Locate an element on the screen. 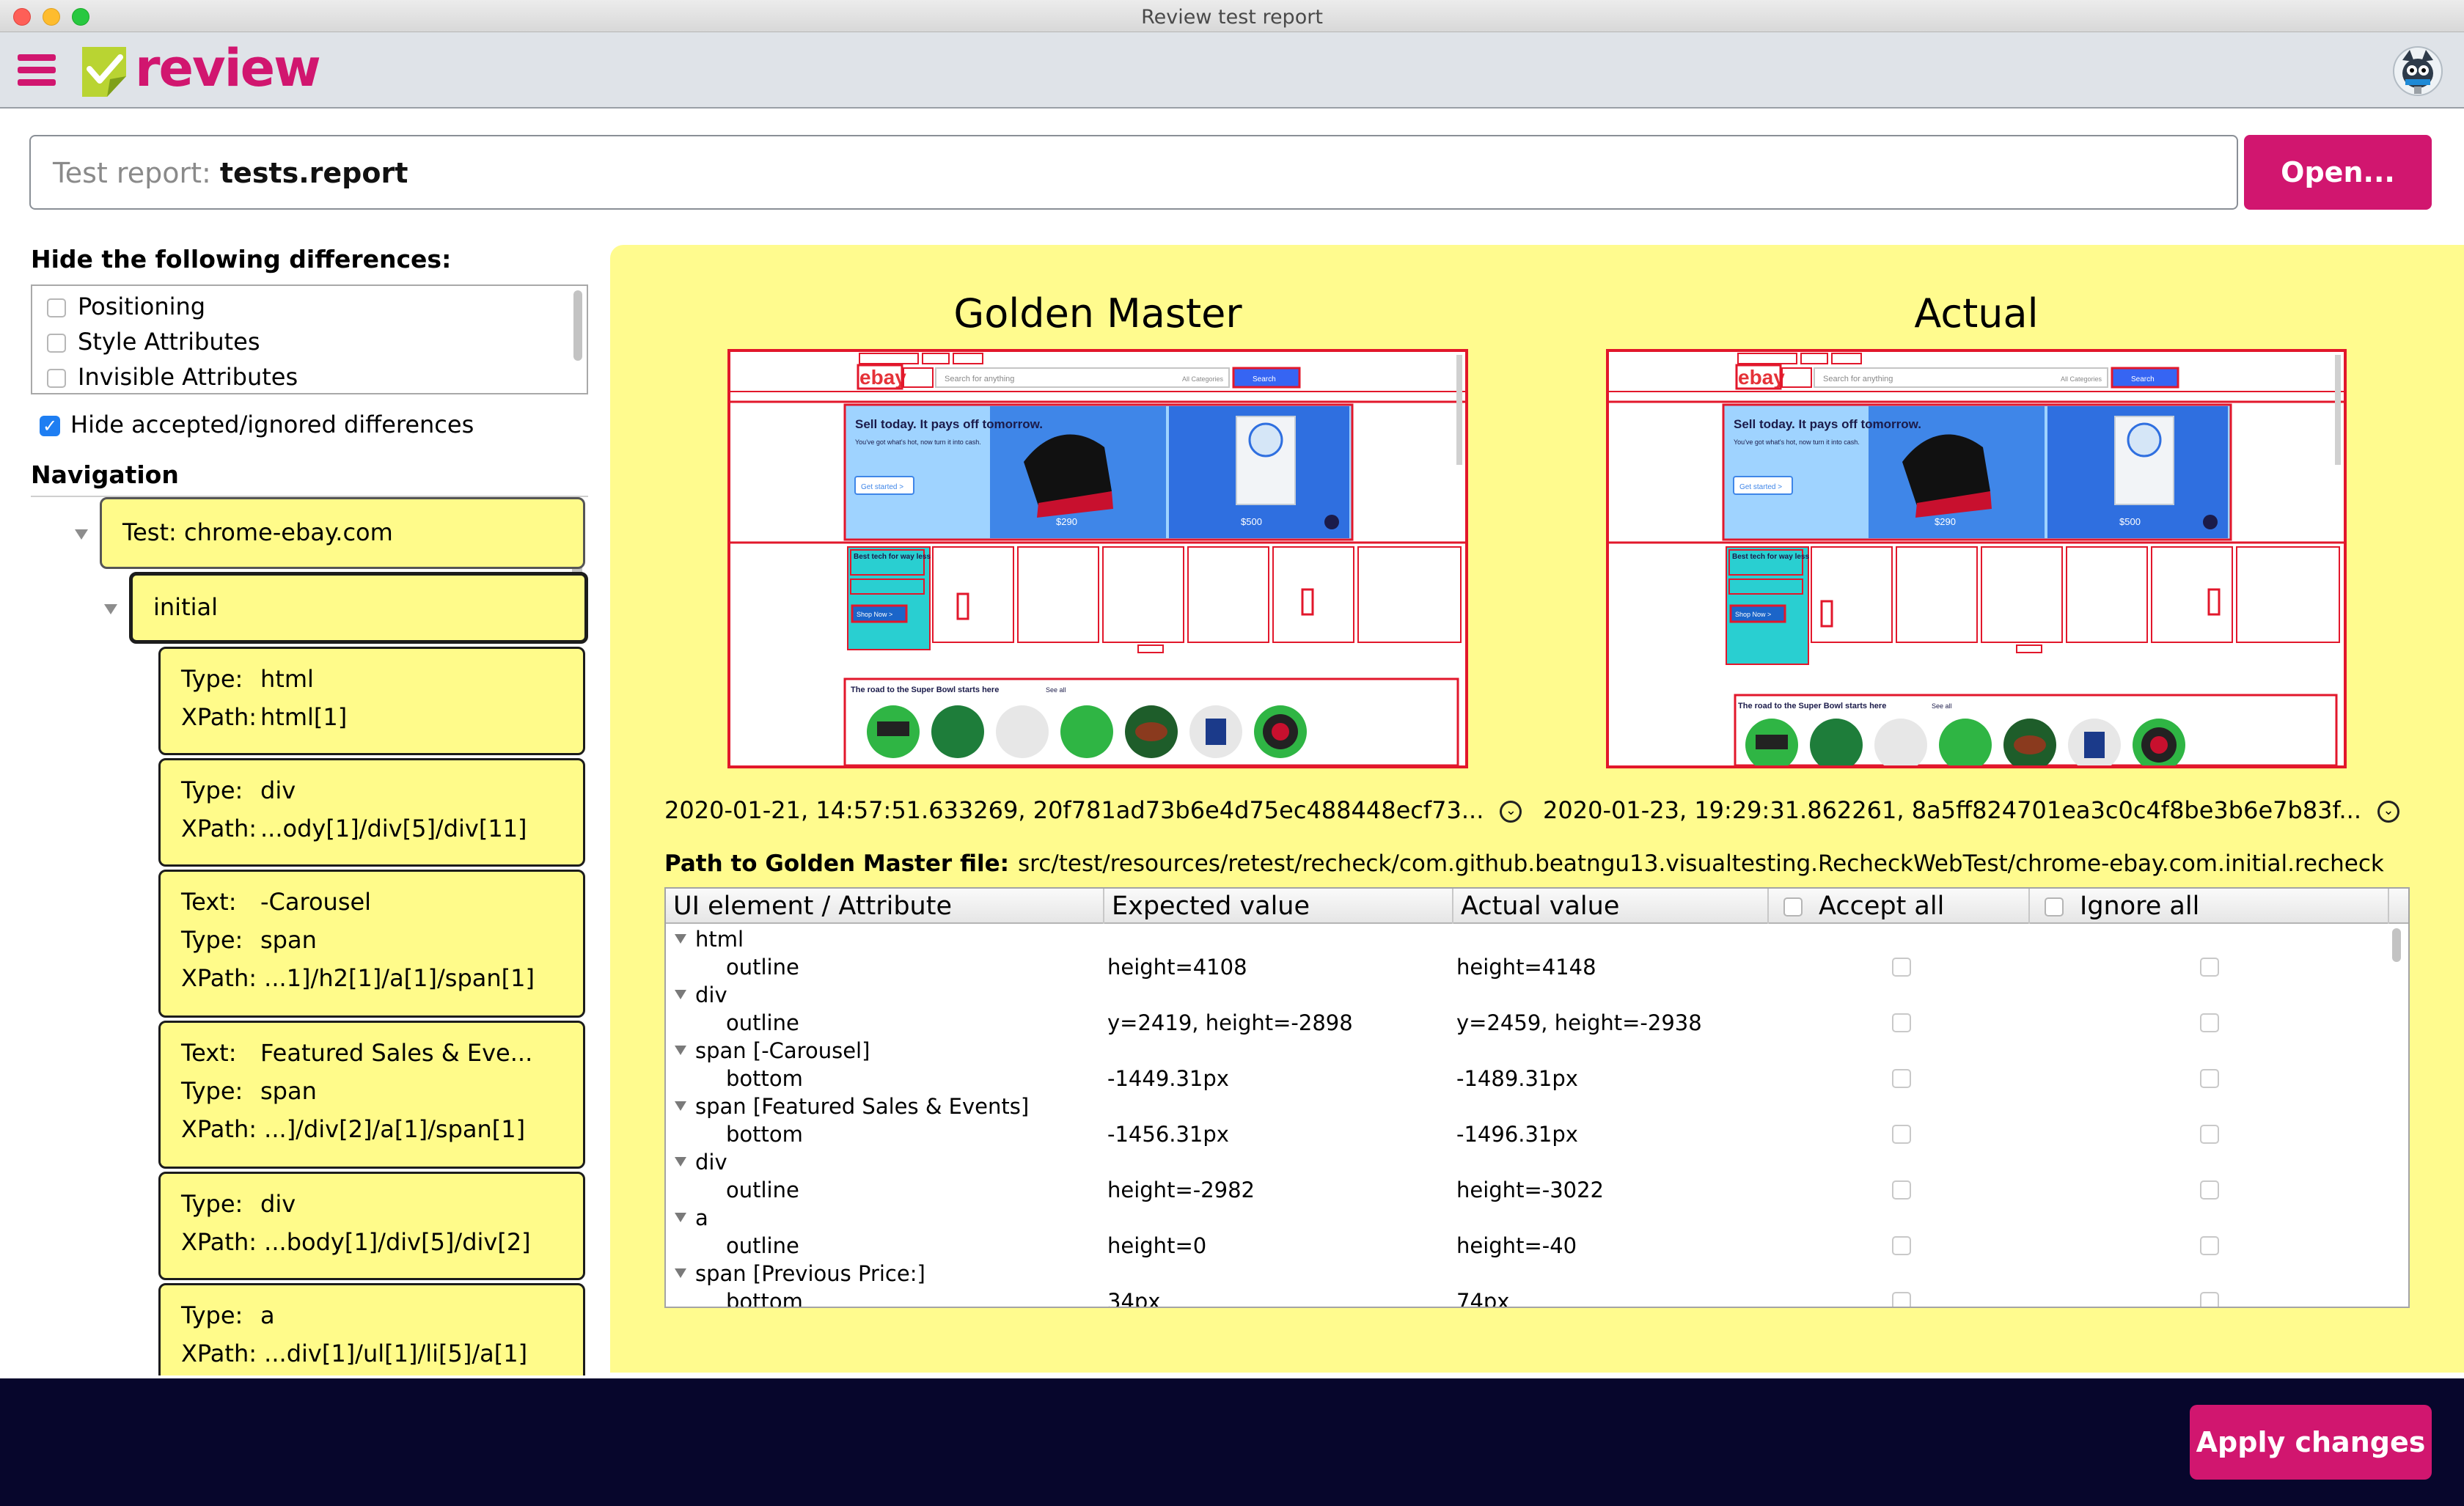 Image resolution: width=2464 pixels, height=1506 pixels. nav-element-node: Type: div XPath: ...body[1]/div[5]/div[2] is located at coordinates (371, 1226).